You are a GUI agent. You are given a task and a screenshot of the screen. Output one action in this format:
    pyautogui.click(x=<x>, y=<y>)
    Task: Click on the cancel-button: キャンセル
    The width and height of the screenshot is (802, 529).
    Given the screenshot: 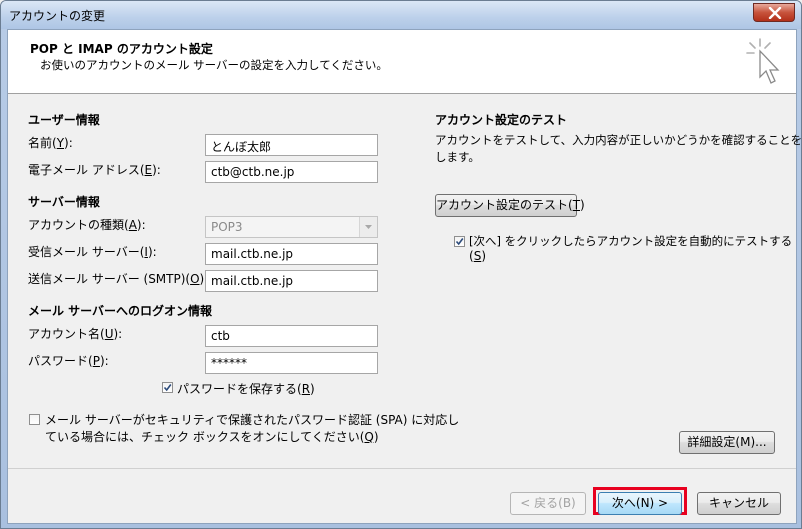 What is the action you would take?
    pyautogui.click(x=739, y=503)
    